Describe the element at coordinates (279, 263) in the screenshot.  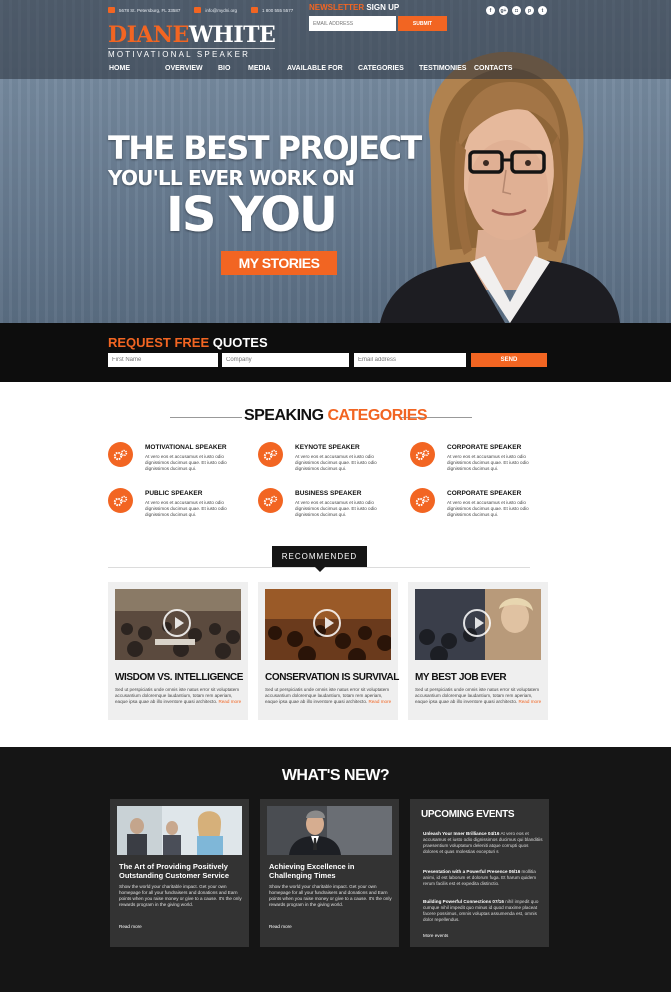
I see `my-stories-button: MY STORIES` at that location.